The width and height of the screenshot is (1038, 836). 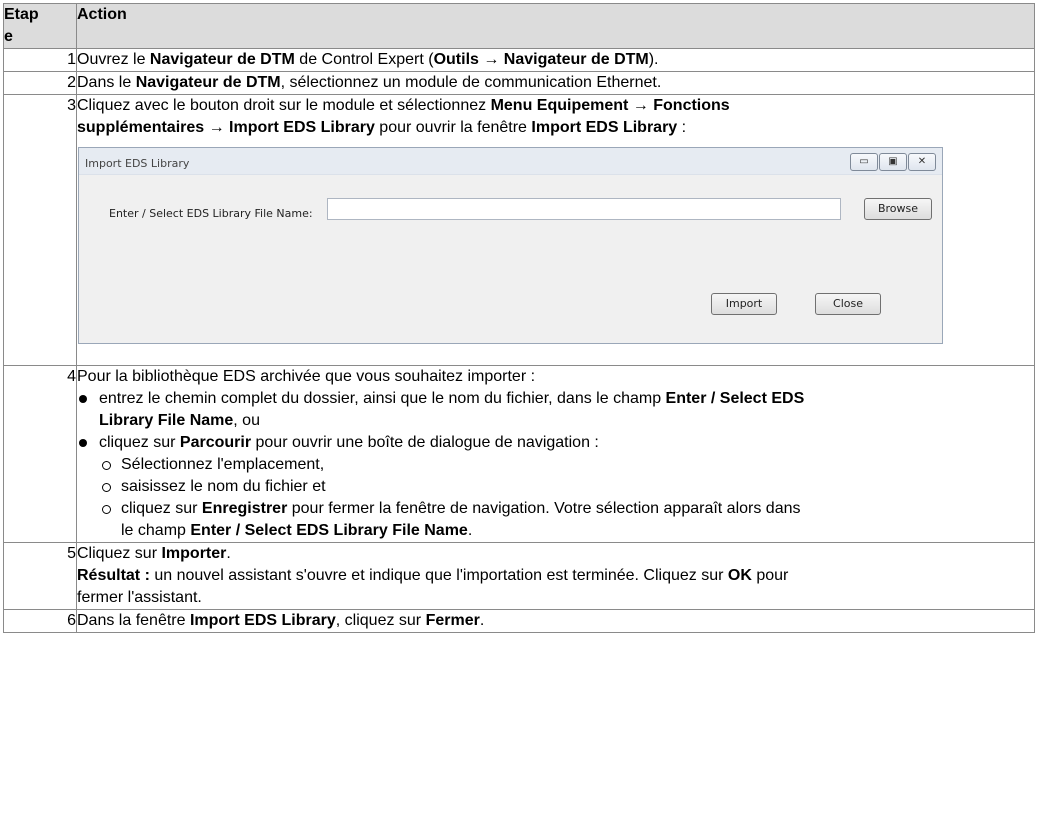 What do you see at coordinates (555, 26) in the screenshot?
I see `header-action: Action` at bounding box center [555, 26].